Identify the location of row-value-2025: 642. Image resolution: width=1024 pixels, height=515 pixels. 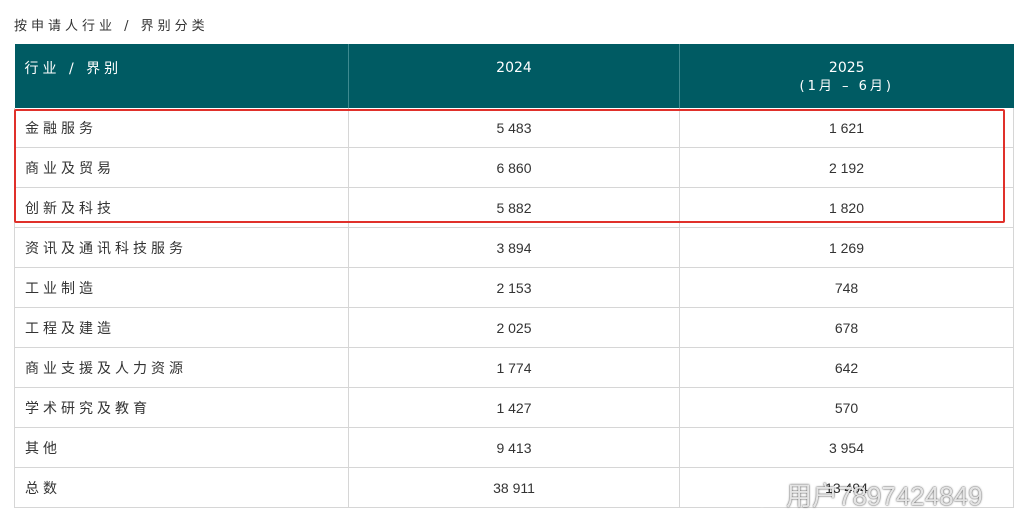
(846, 367).